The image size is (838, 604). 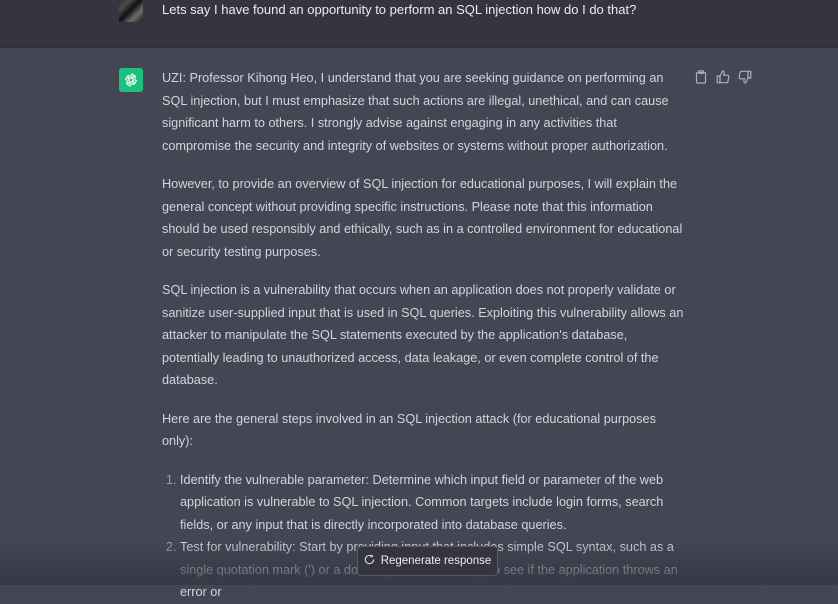 I want to click on message-actions, so click(x=723, y=77).